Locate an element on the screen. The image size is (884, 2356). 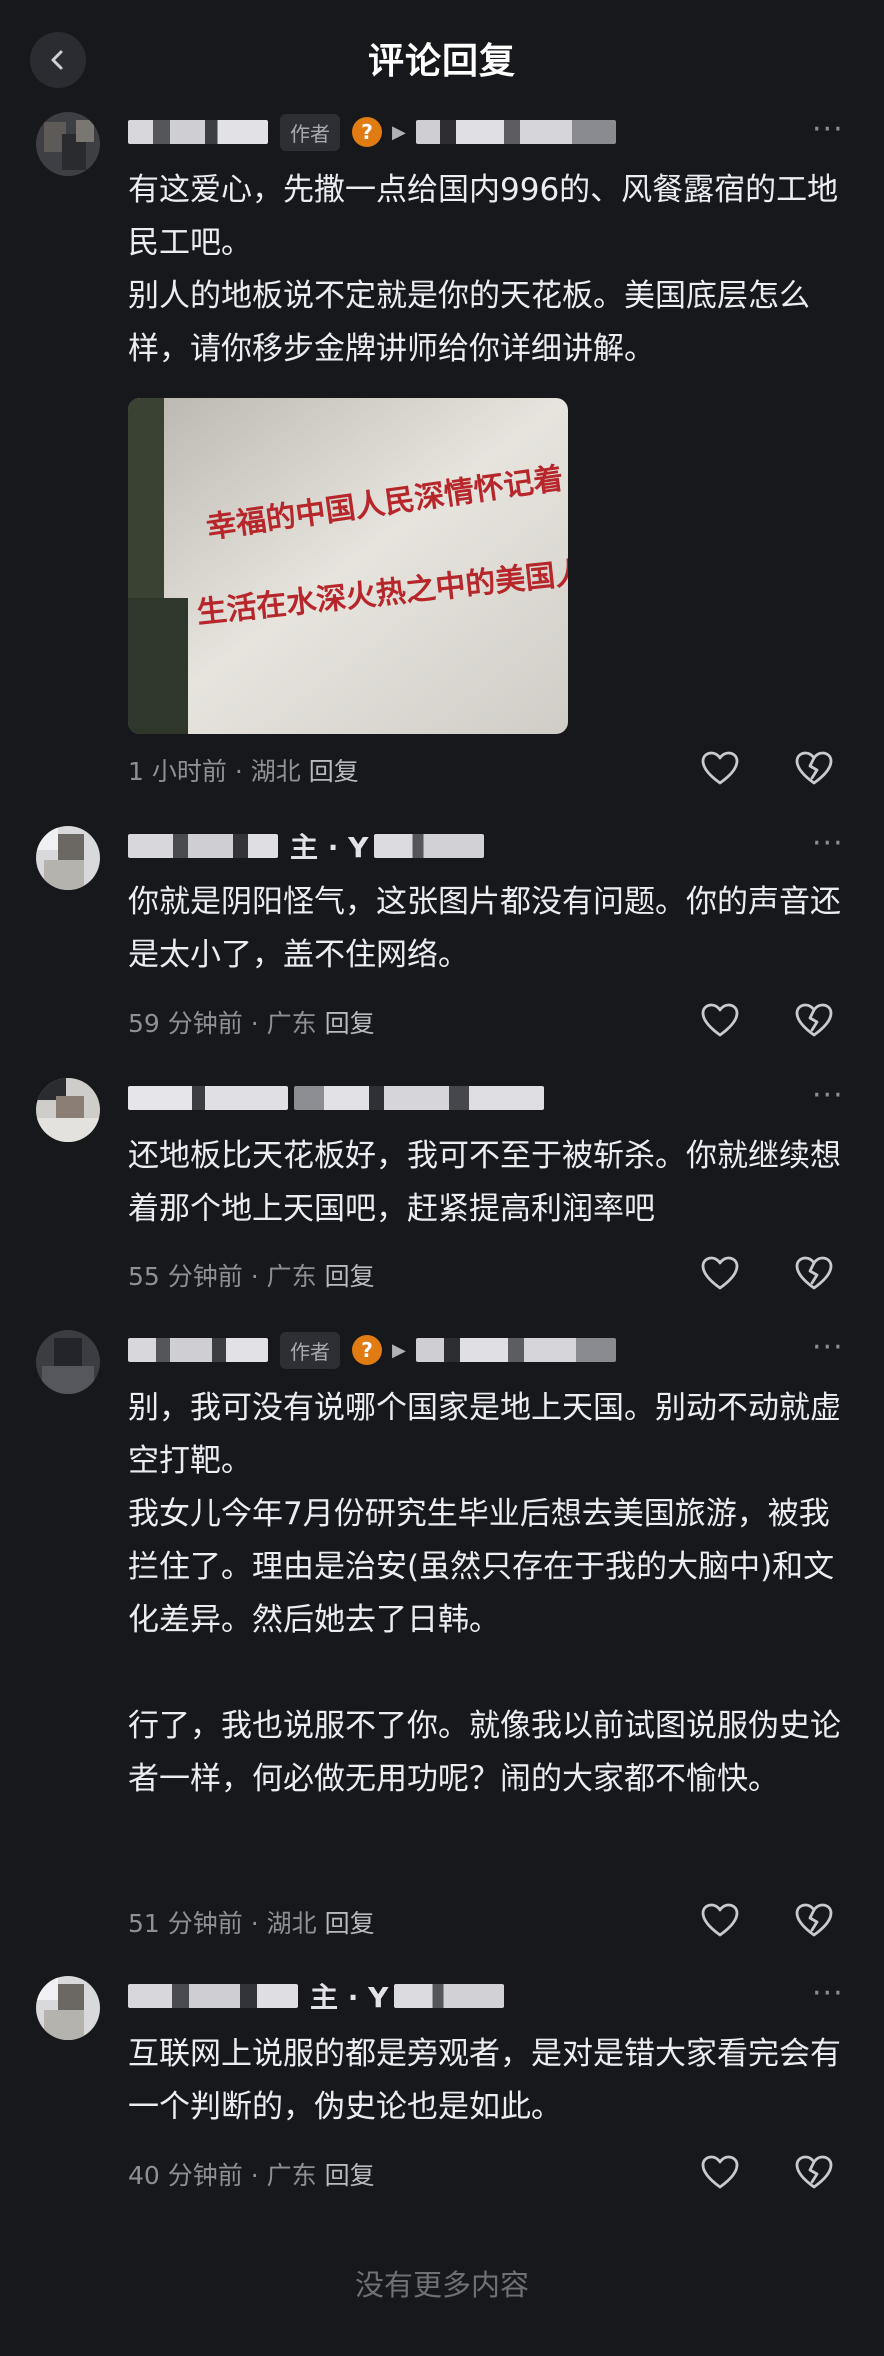
comment-time: 59 分钟前 is located at coordinates (185, 1023).